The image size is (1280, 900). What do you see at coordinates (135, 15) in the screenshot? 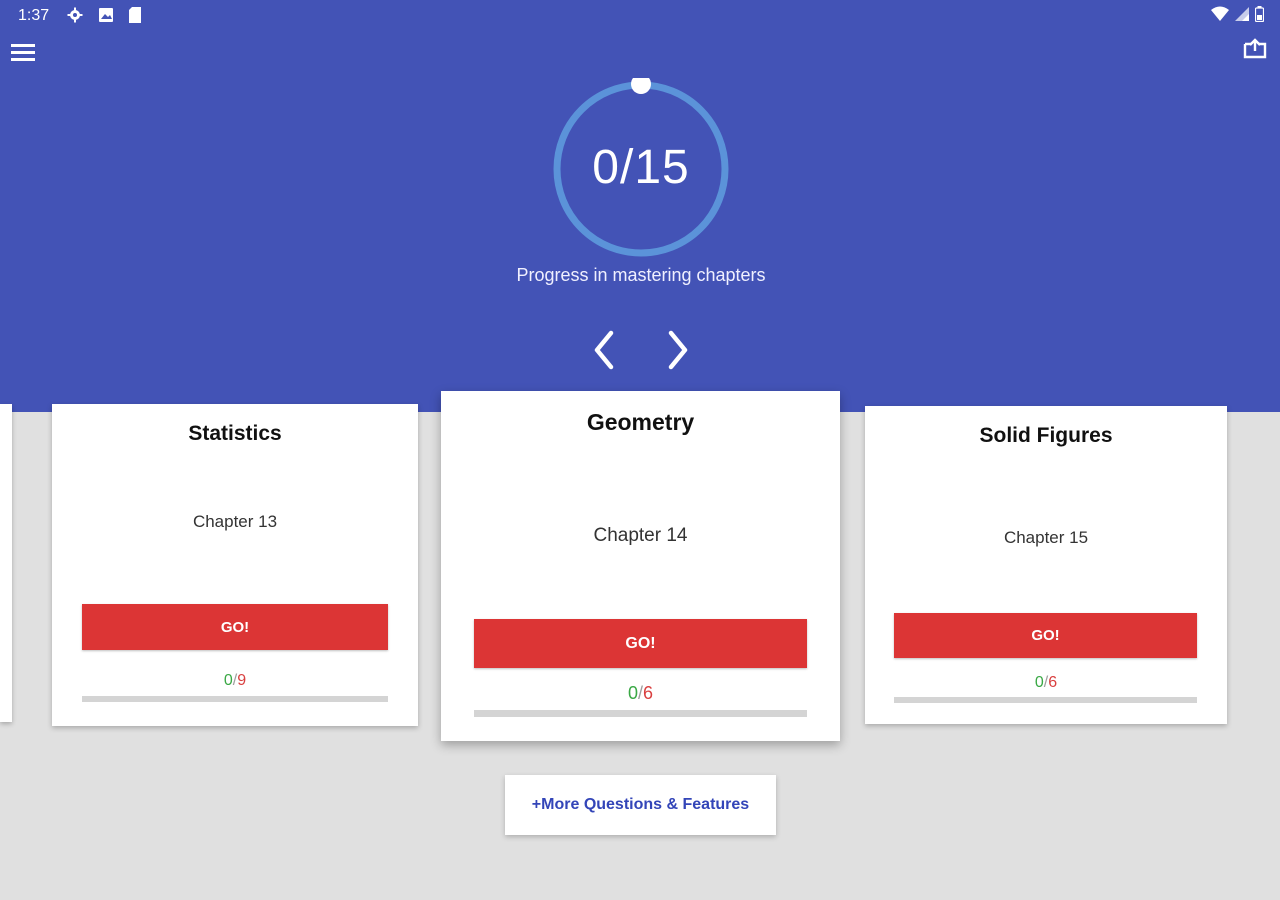
I see `sd-card-icon` at bounding box center [135, 15].